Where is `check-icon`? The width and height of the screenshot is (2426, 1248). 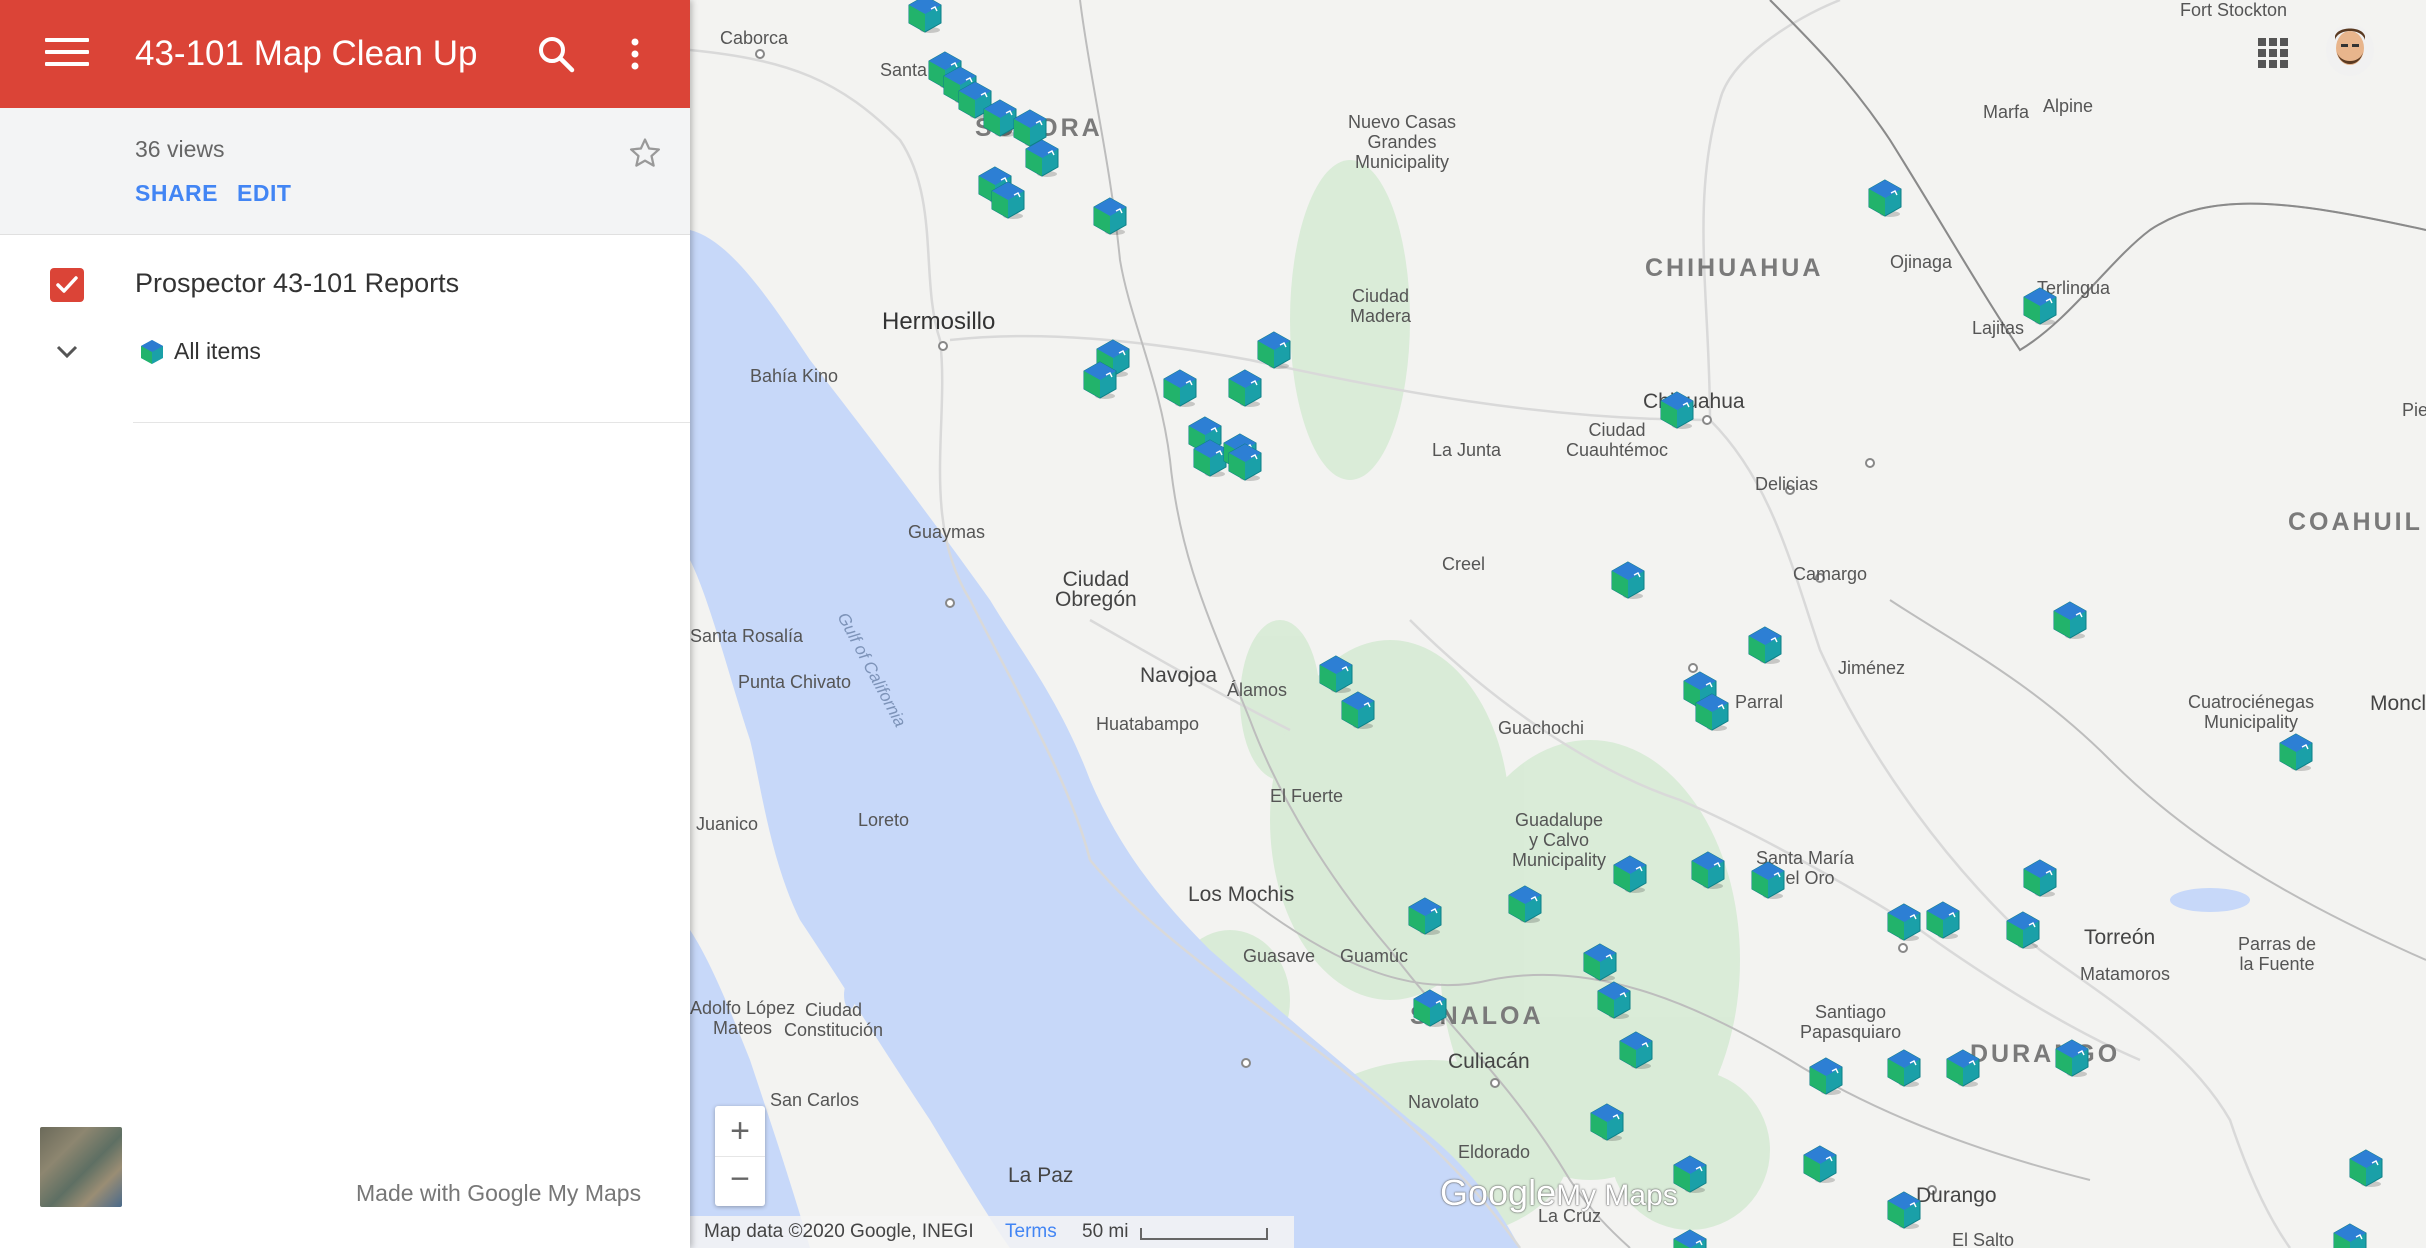 check-icon is located at coordinates (67, 284).